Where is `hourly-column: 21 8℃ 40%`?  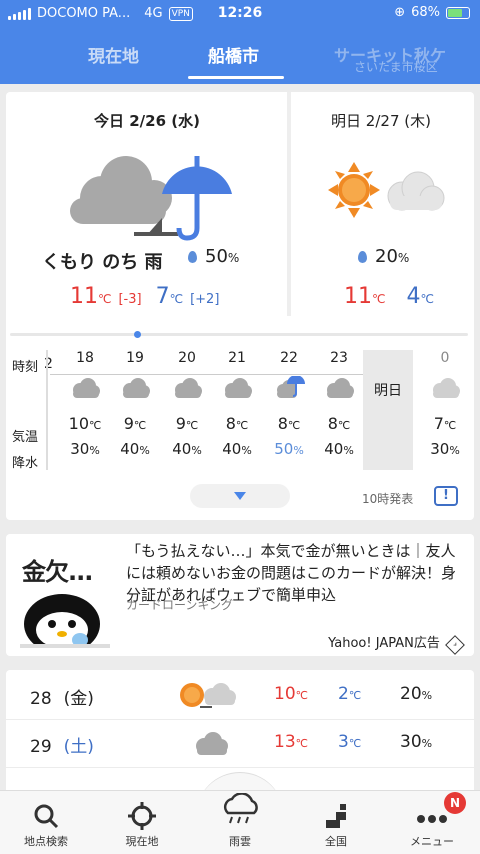
hourly-column: 21 8℃ 40% is located at coordinates (237, 404).